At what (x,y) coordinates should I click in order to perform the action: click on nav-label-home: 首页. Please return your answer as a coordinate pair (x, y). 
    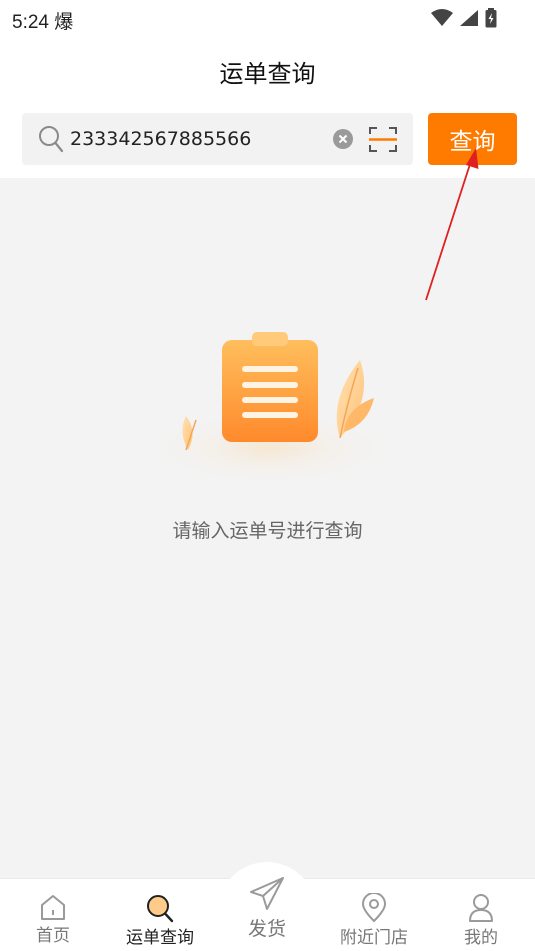
    Looking at the image, I should click on (53, 936).